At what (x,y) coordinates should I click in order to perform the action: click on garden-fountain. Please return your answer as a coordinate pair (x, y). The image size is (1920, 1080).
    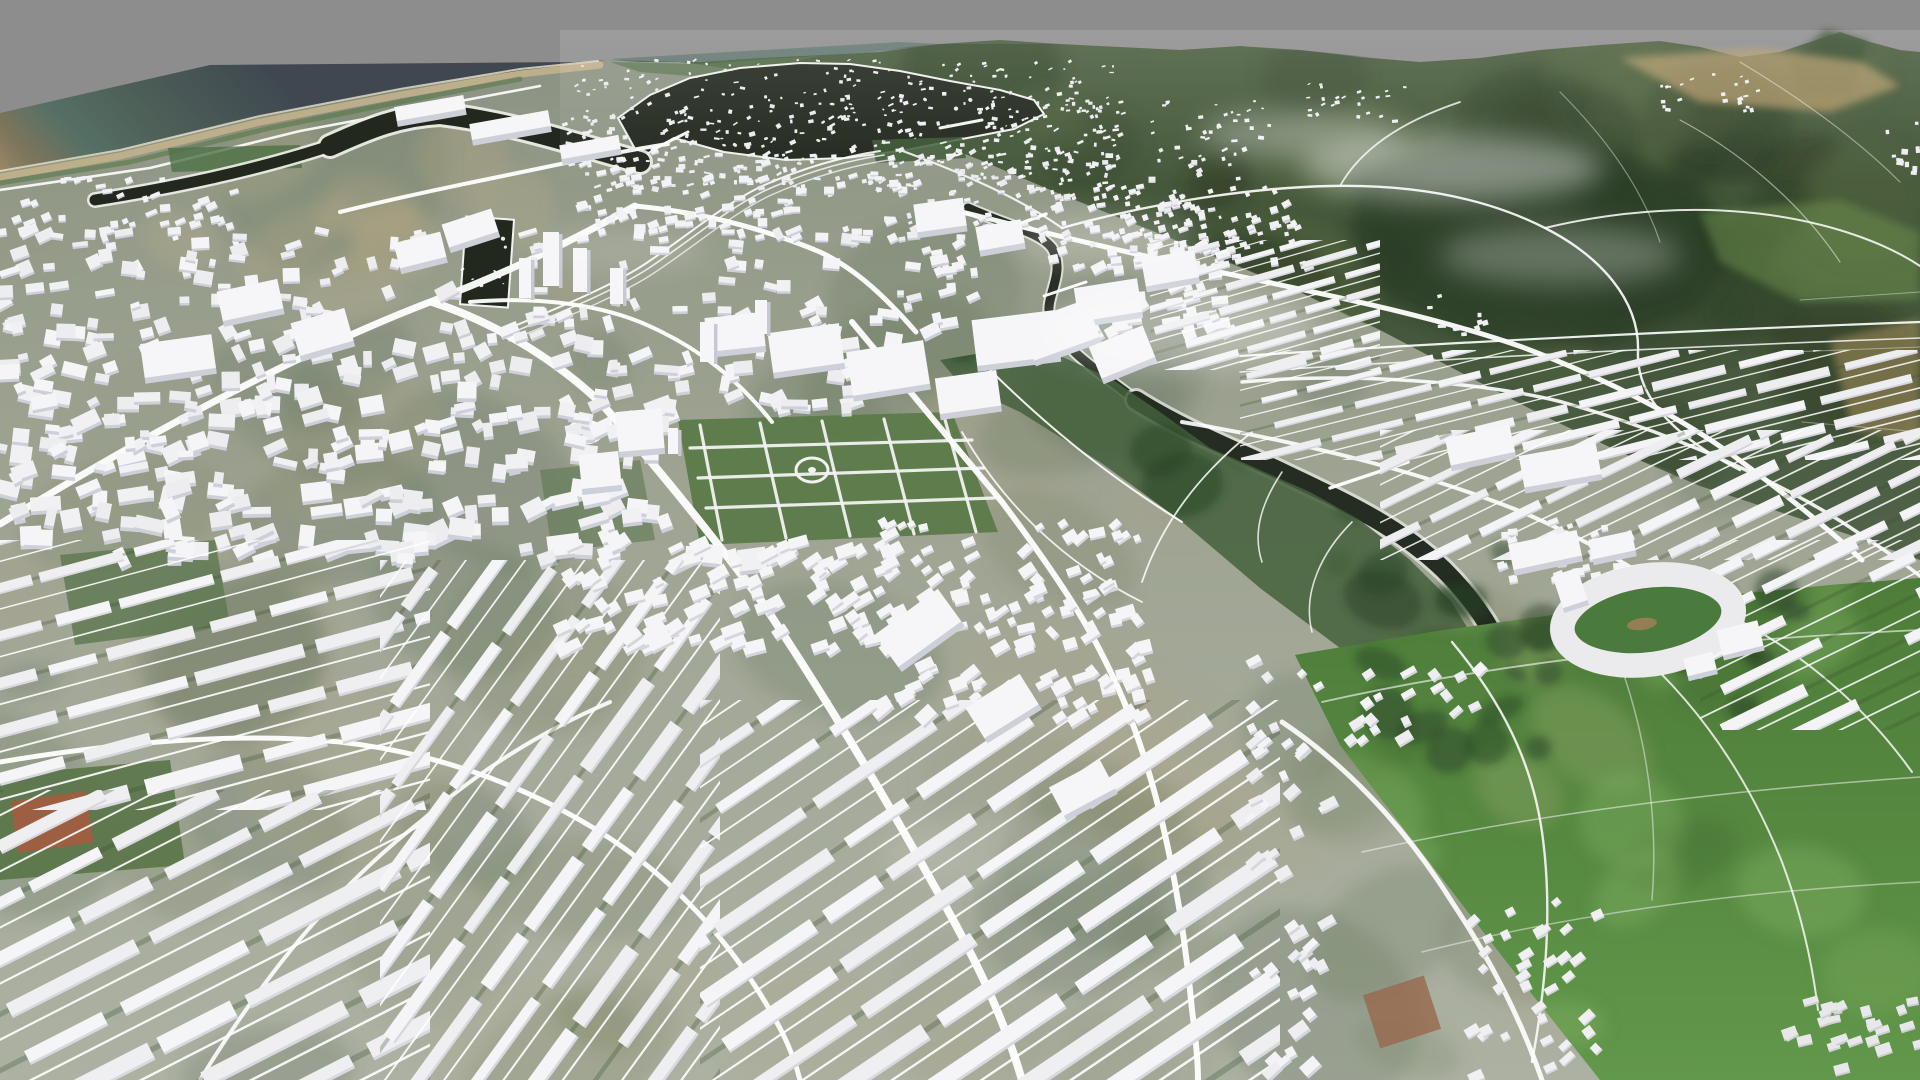
    Looking at the image, I should click on (812, 470).